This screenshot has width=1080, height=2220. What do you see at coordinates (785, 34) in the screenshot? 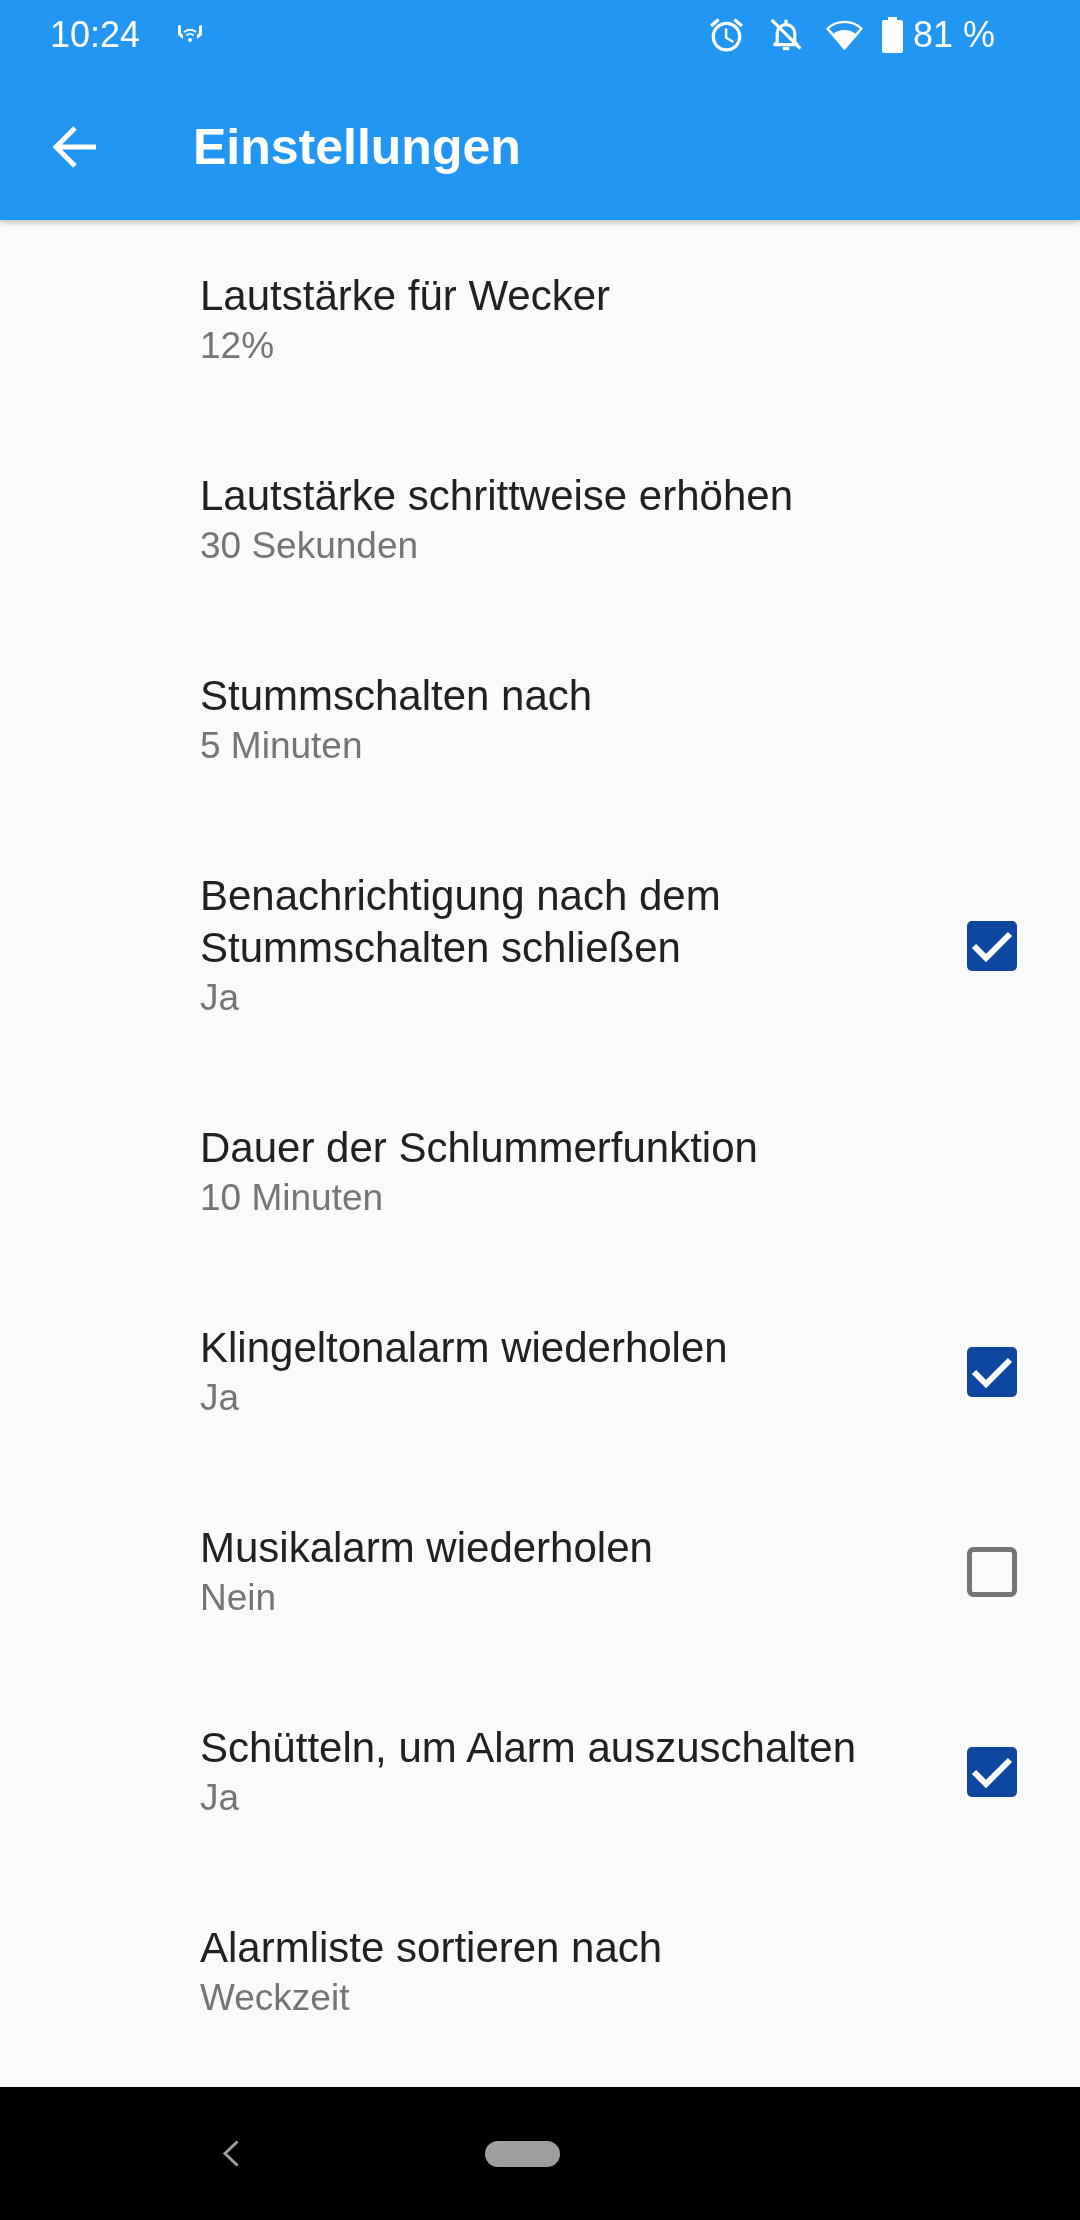
I see `bell-slash-icon` at bounding box center [785, 34].